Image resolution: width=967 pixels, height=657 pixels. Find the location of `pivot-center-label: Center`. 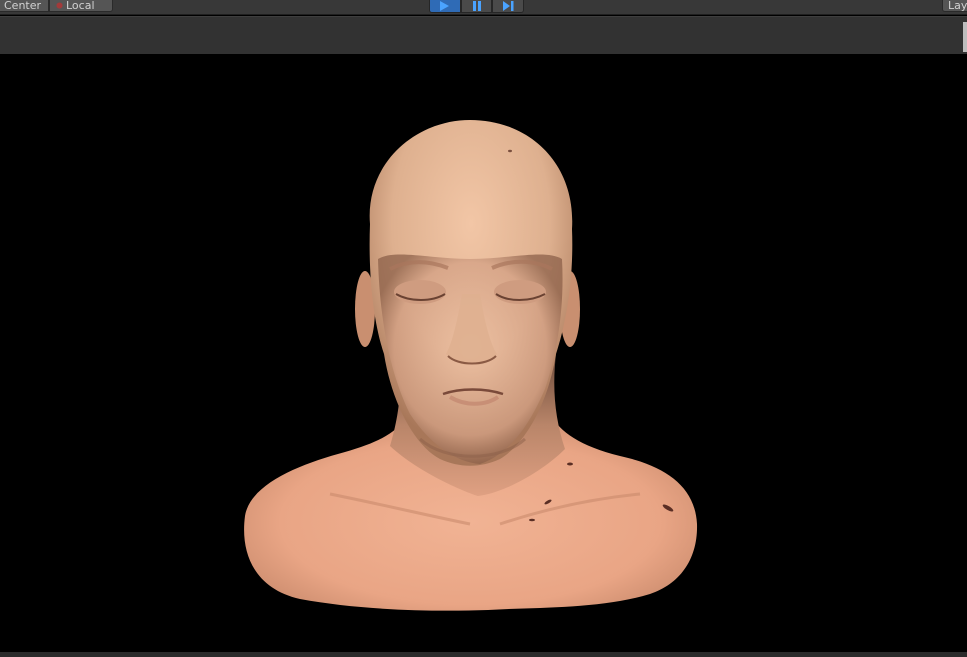

pivot-center-label: Center is located at coordinates (23, 6).